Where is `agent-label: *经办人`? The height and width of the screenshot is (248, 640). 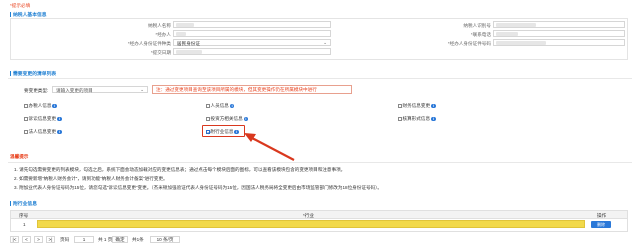 agent-label: *经办人 is located at coordinates (163, 34).